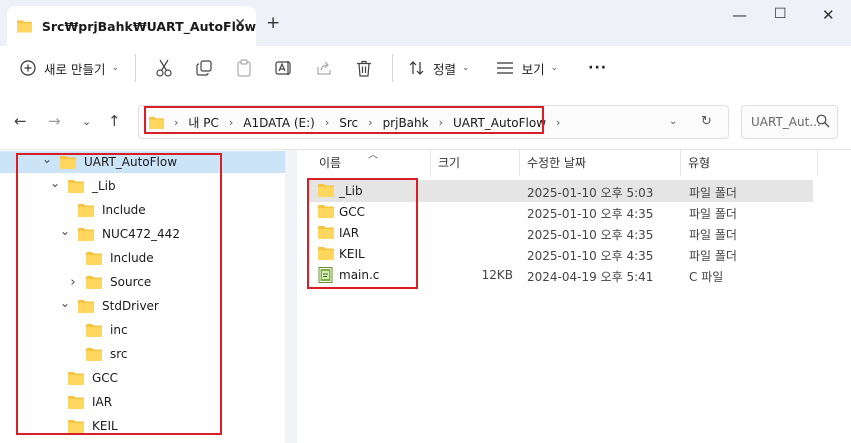  I want to click on tree-item: › Source, so click(142, 282).